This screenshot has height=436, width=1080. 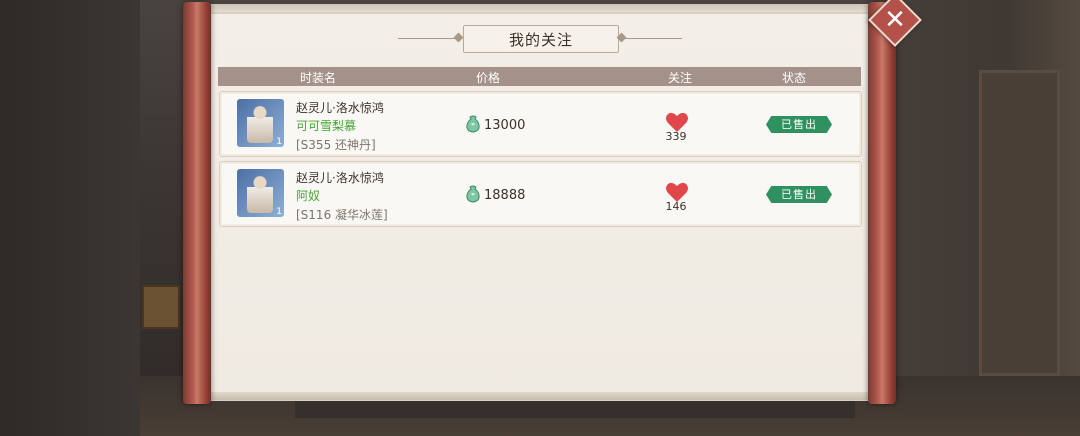 I want to click on item-price: 18888, so click(x=505, y=195).